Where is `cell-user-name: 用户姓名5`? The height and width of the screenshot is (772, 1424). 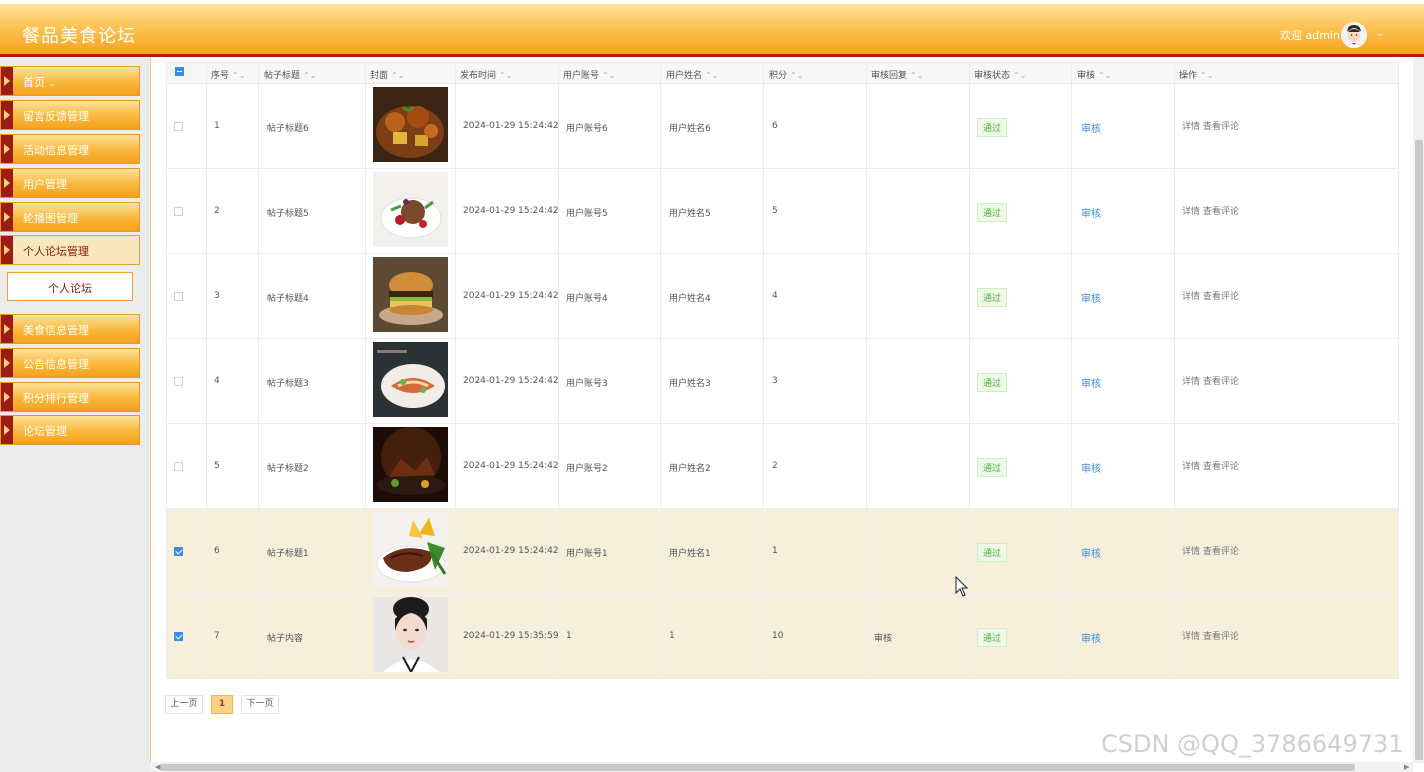 cell-user-name: 用户姓名5 is located at coordinates (690, 214).